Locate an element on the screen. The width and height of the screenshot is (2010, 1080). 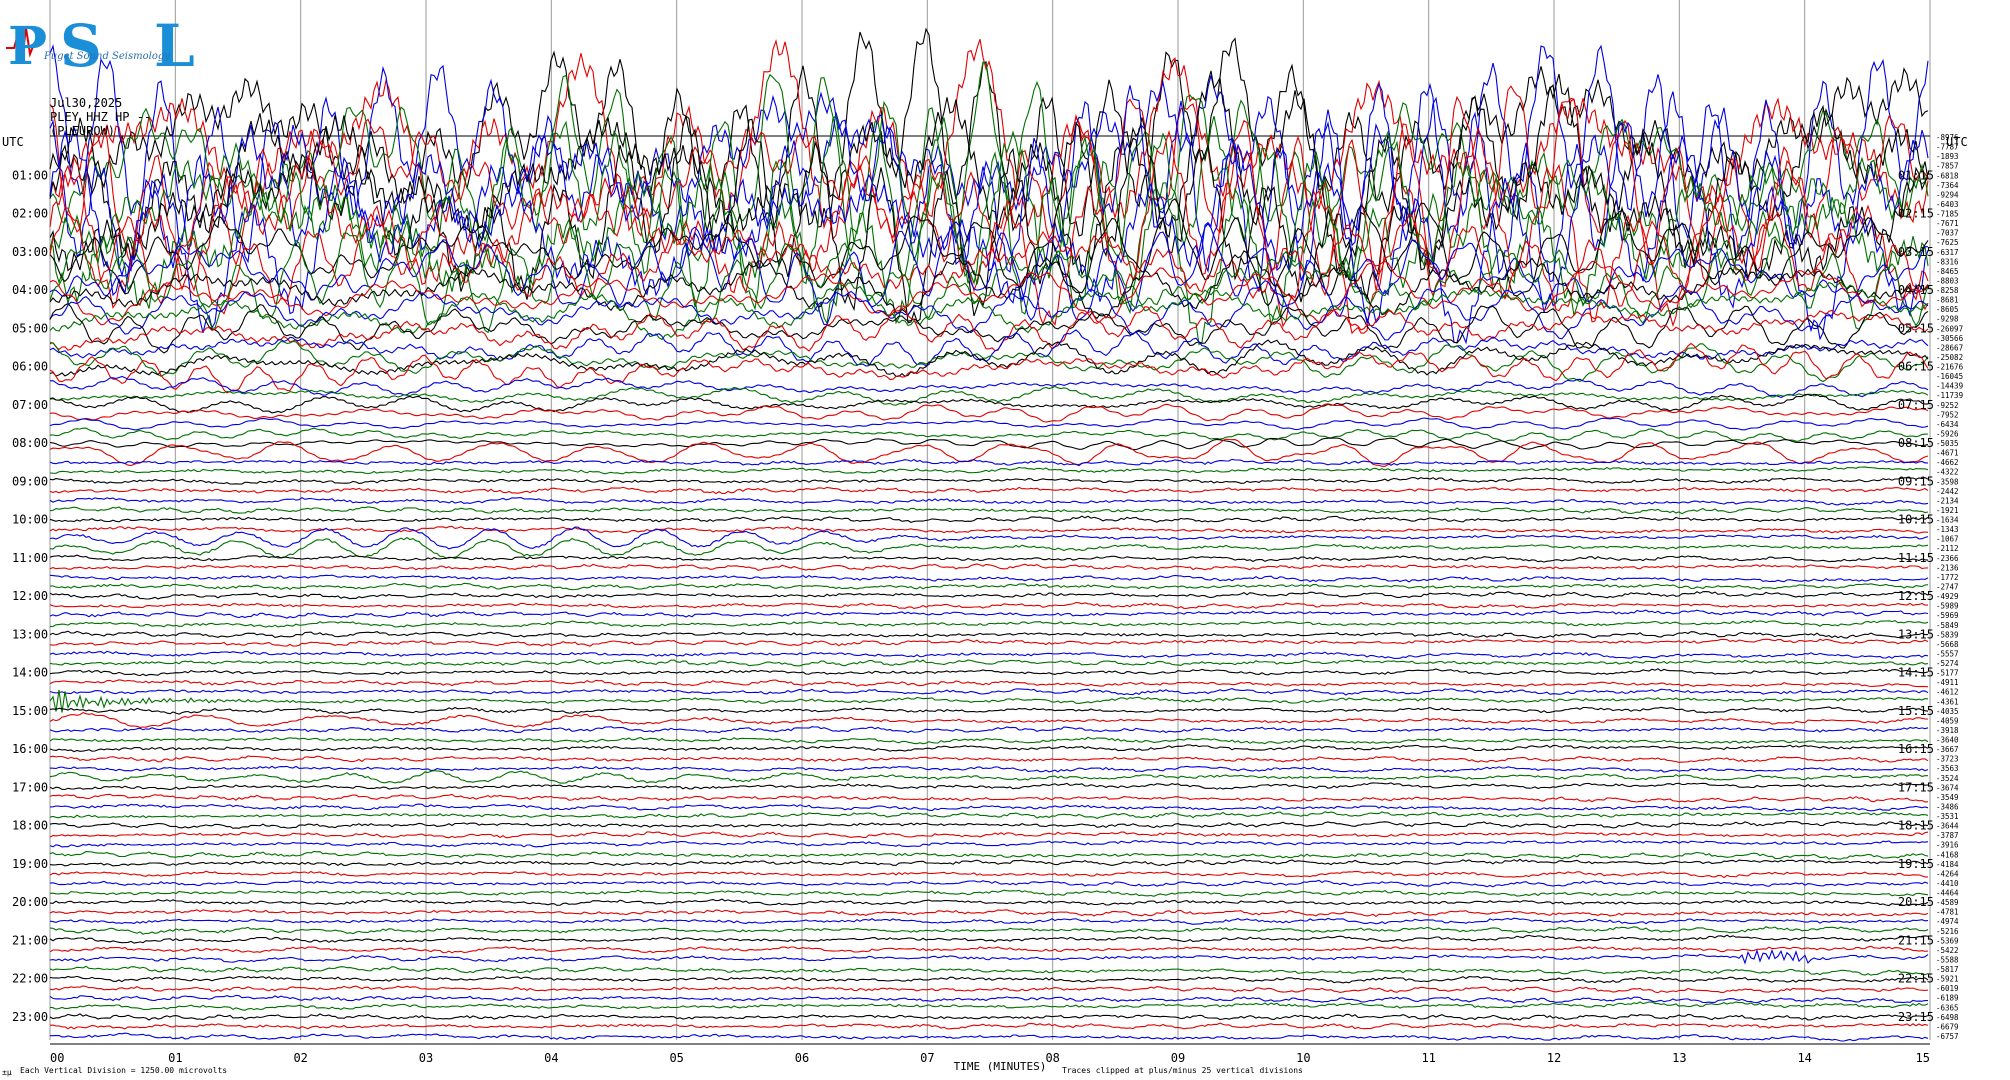
trace-offset-label: -2134 is located at coordinates (1947, 500).